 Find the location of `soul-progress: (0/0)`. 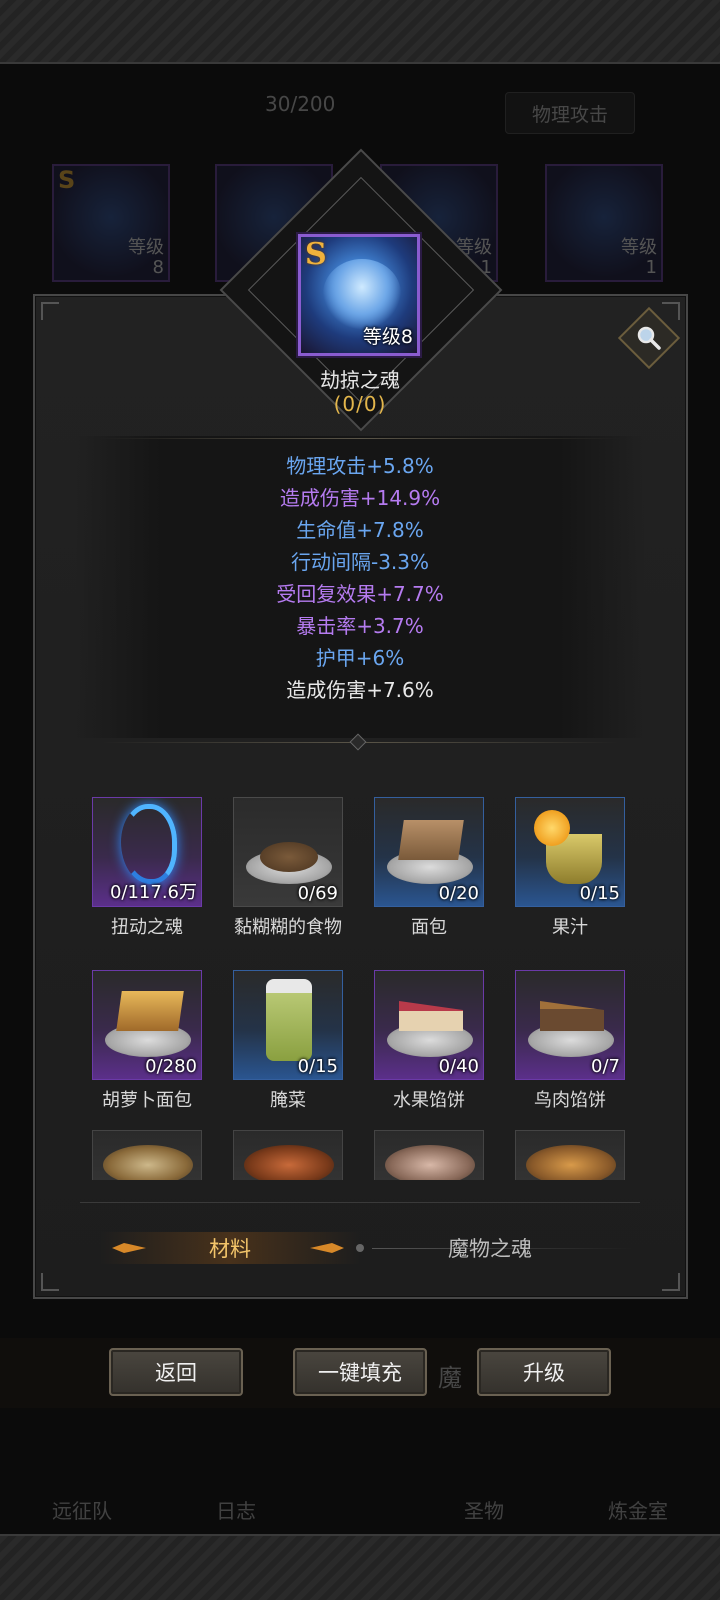

soul-progress: (0/0) is located at coordinates (360, 404).